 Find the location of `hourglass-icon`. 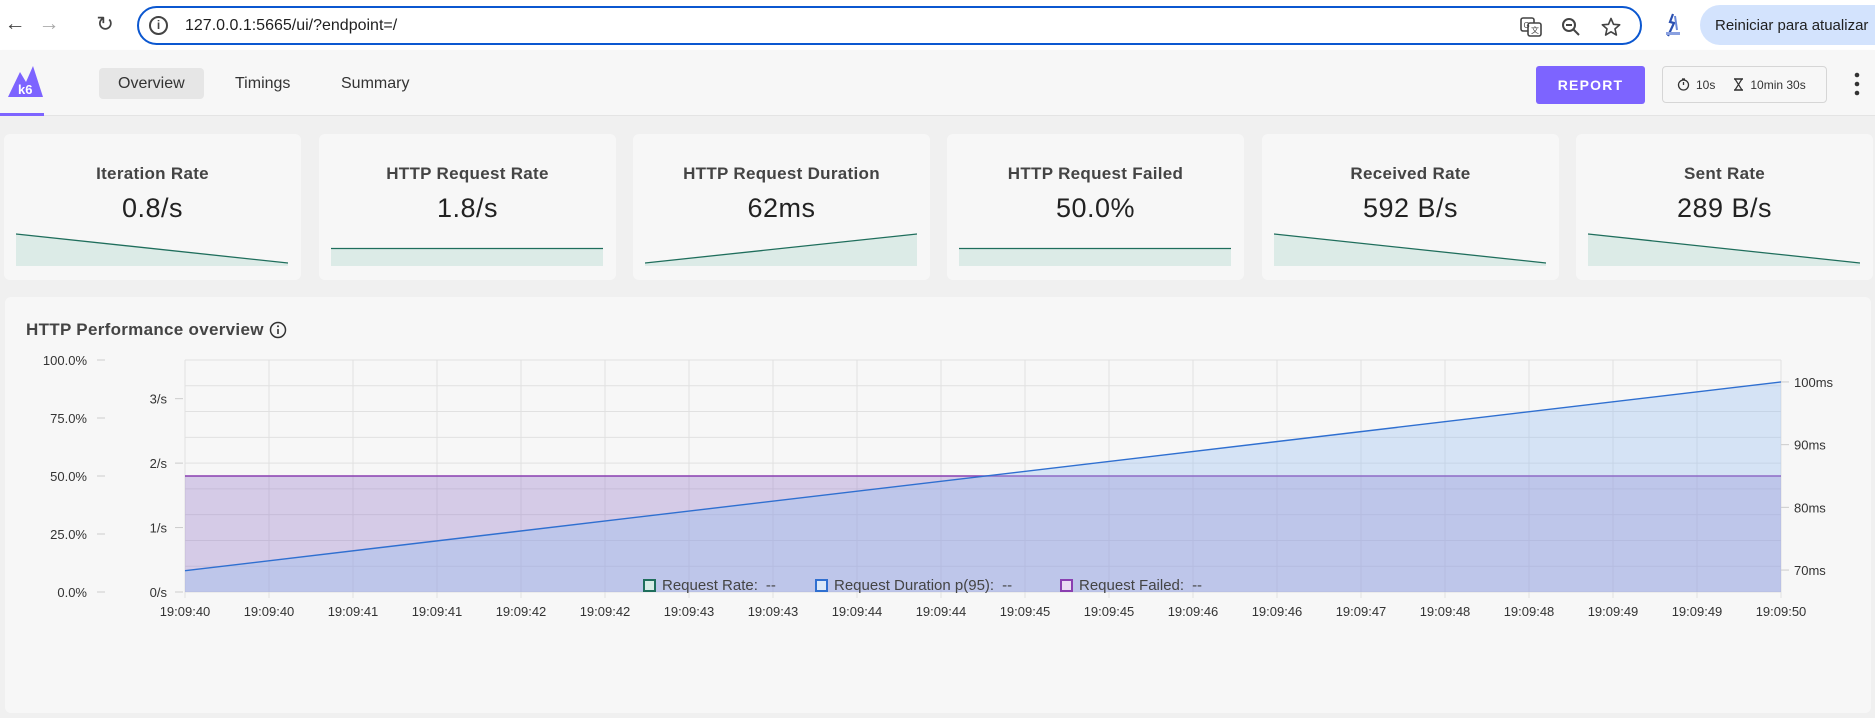

hourglass-icon is located at coordinates (1738, 84).